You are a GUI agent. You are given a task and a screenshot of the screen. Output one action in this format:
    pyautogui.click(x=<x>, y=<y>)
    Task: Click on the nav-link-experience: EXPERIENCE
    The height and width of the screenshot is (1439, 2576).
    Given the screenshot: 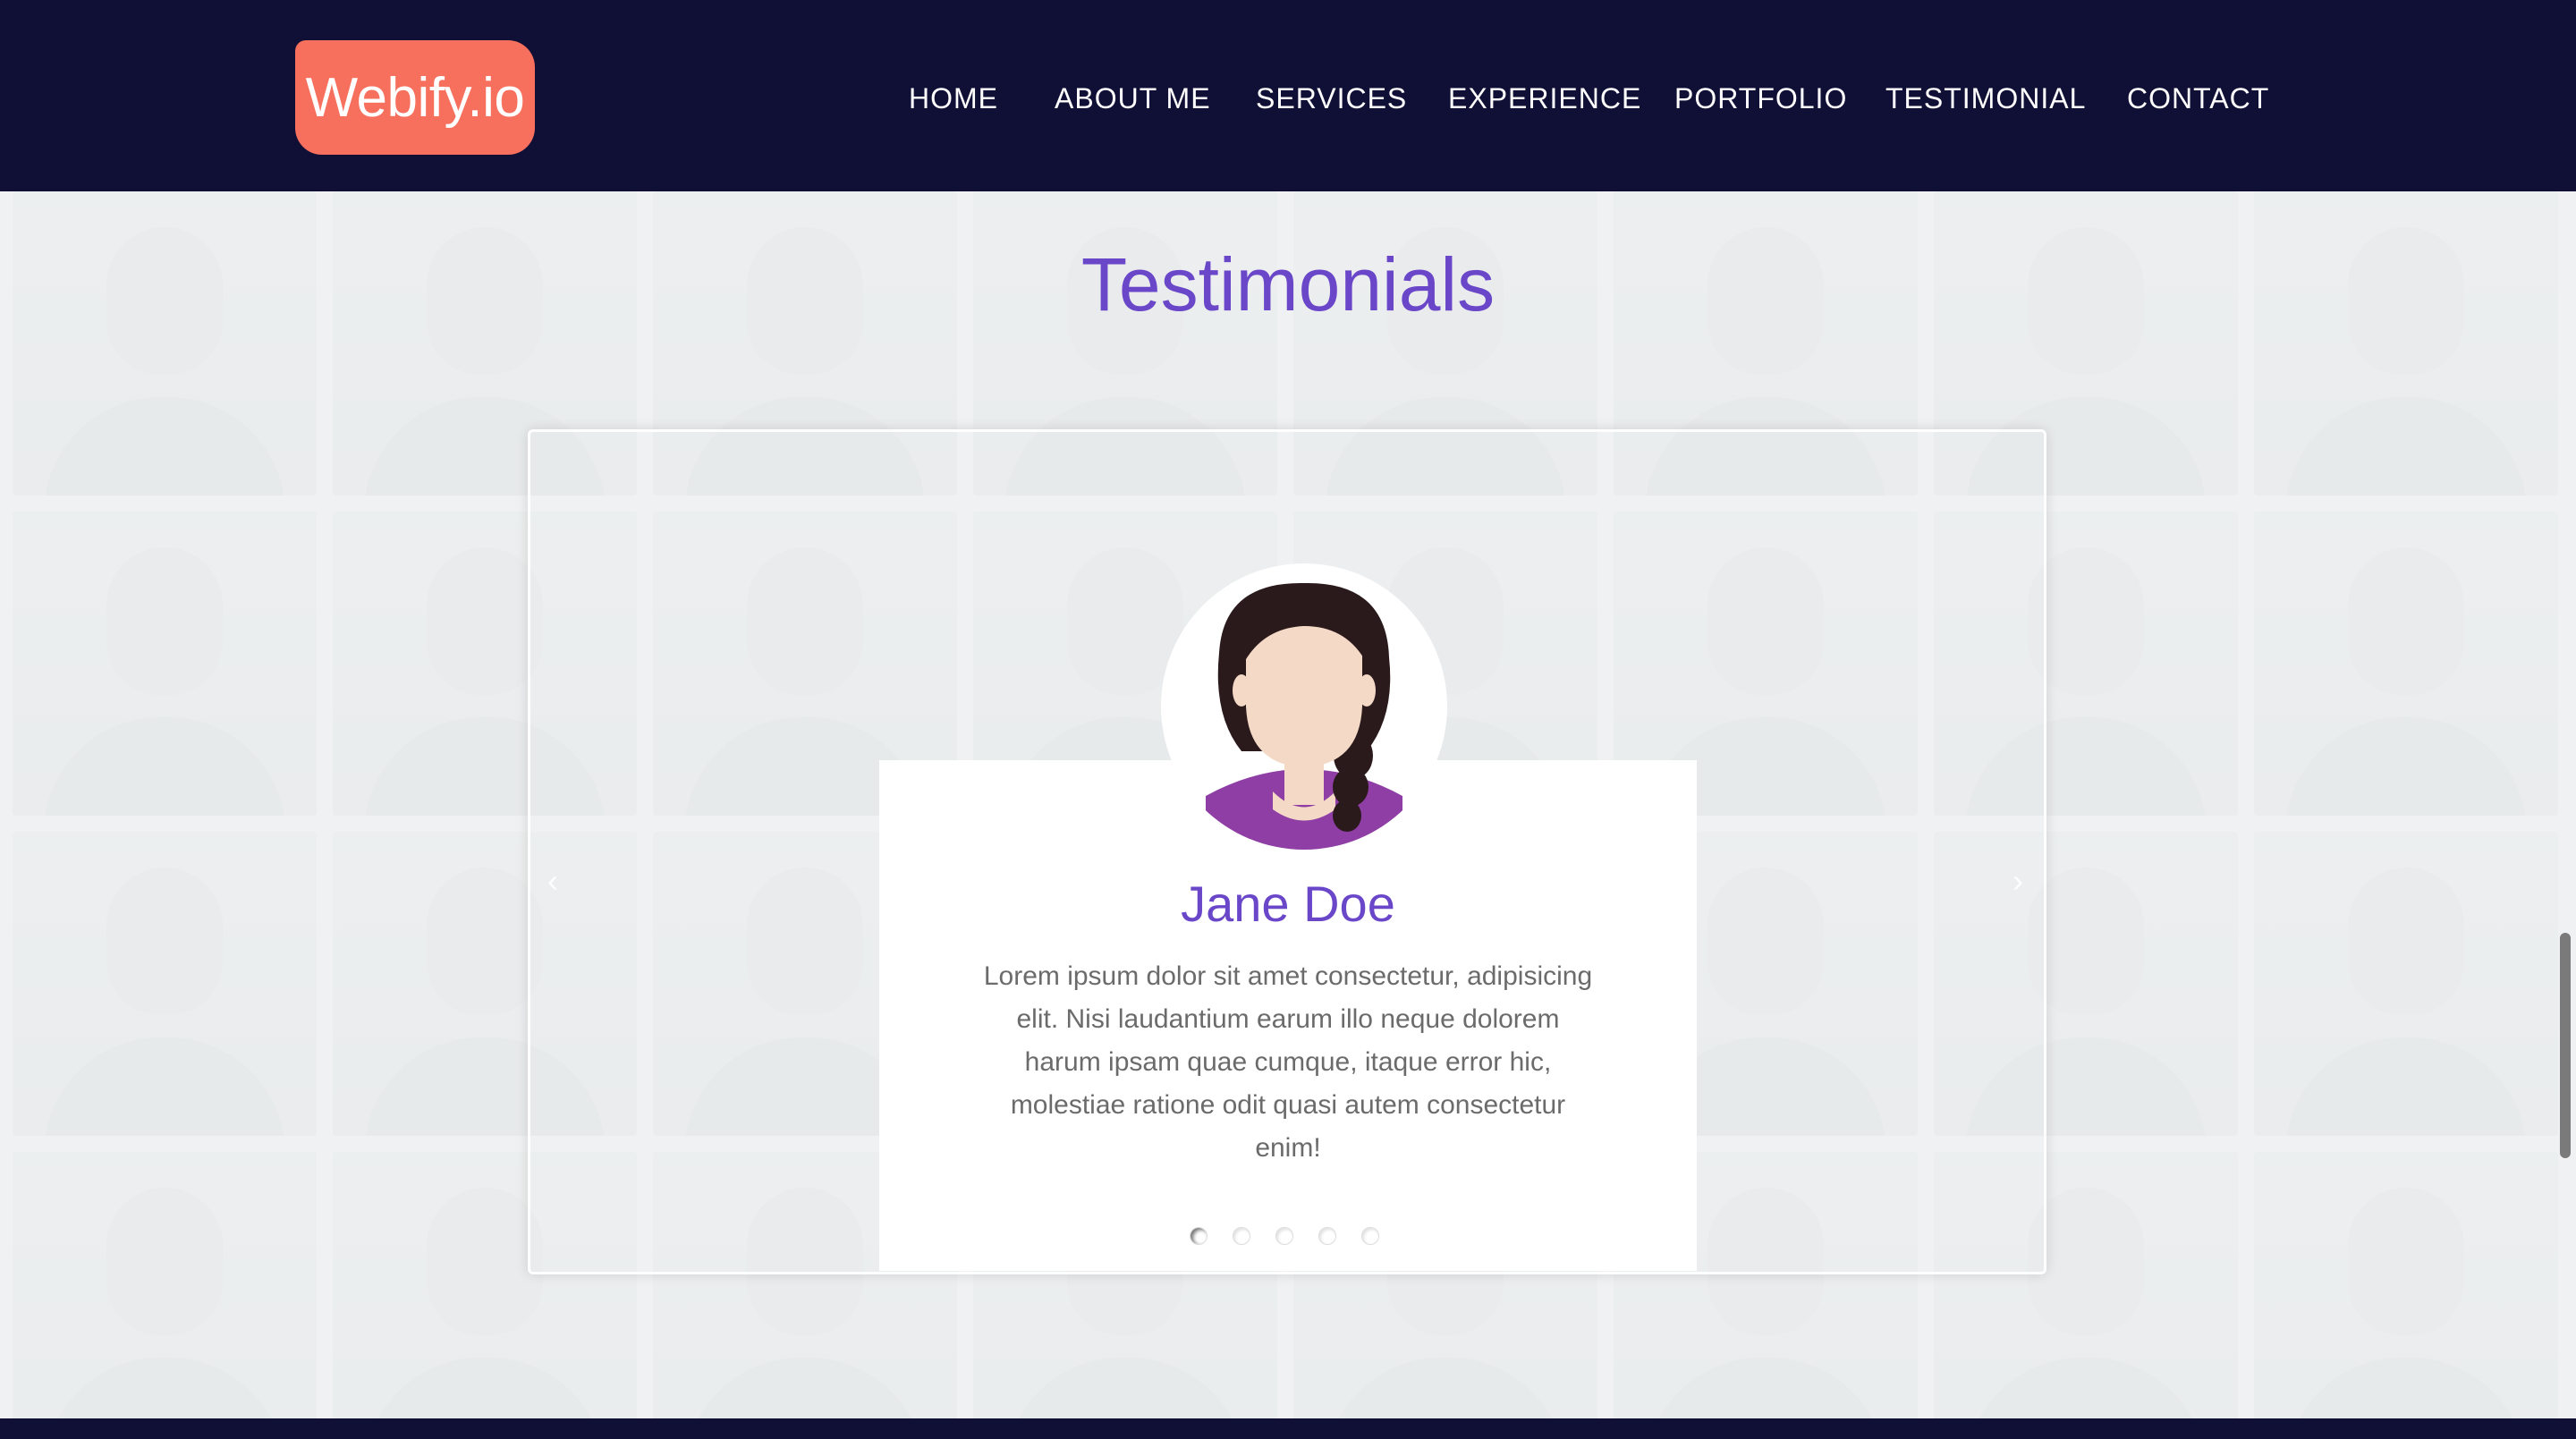 What is the action you would take?
    pyautogui.click(x=1544, y=99)
    